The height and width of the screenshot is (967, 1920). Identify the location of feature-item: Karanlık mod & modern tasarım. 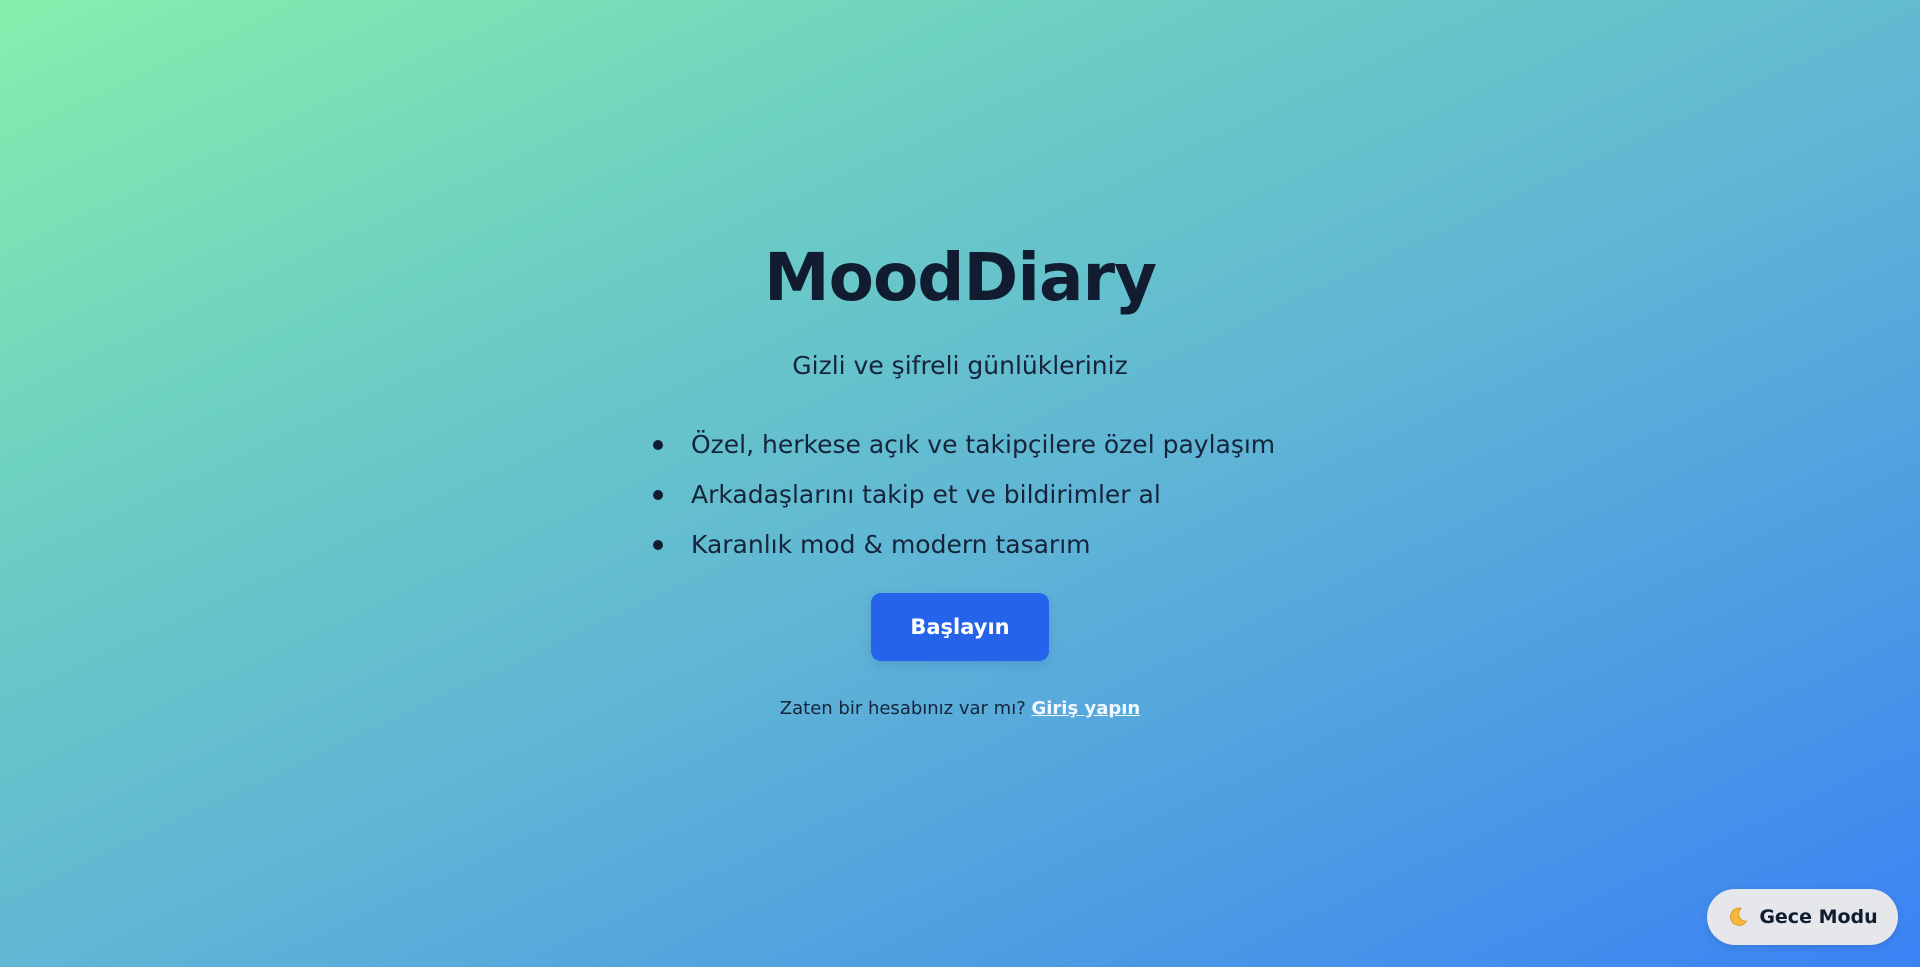
(963, 545).